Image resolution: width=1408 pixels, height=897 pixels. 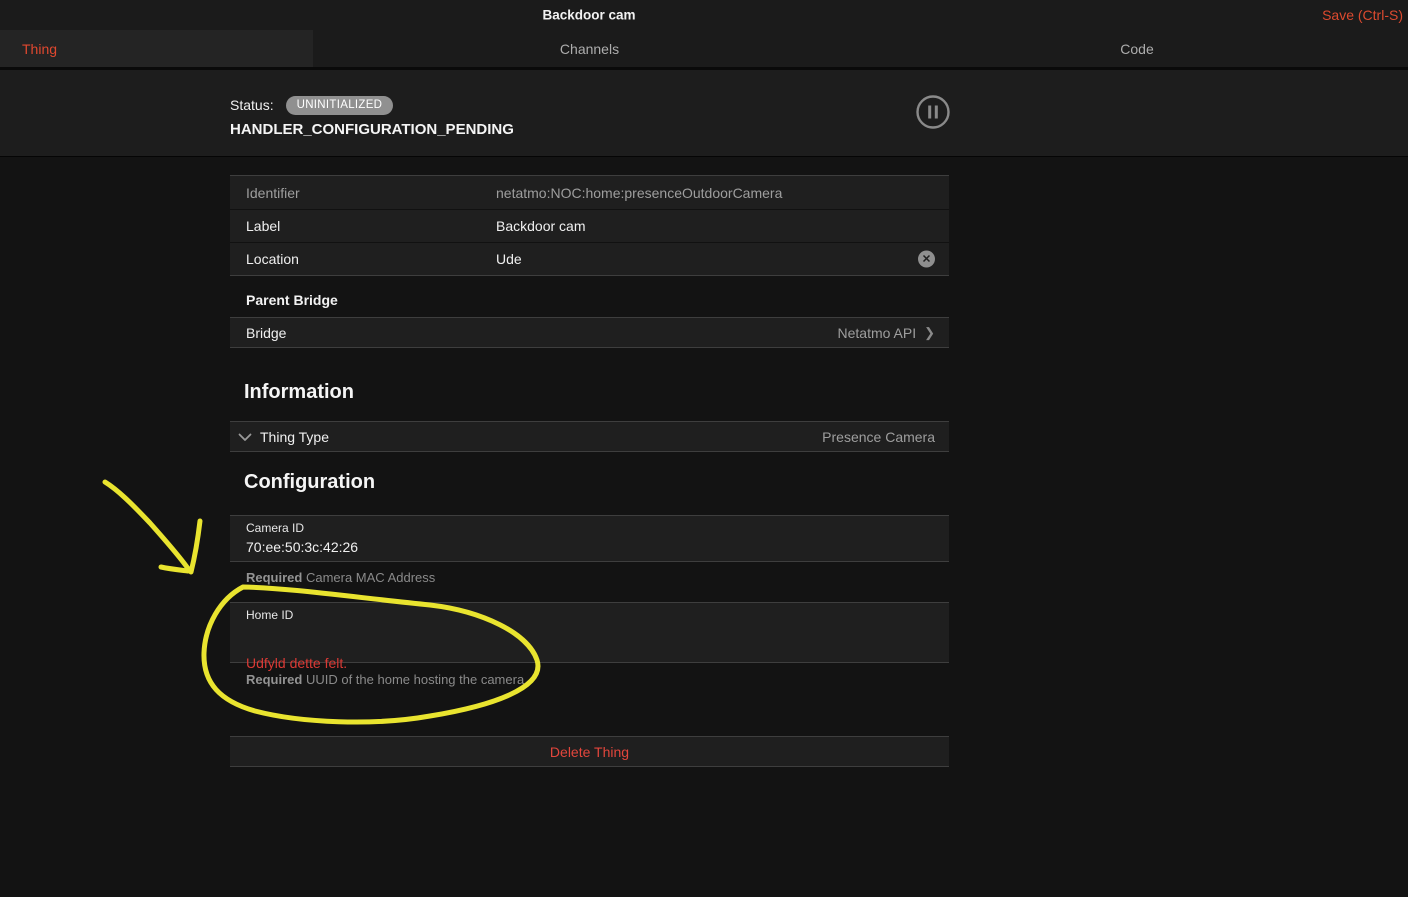 I want to click on thing-type-row: Thing Type Presence Camera, so click(x=589, y=436).